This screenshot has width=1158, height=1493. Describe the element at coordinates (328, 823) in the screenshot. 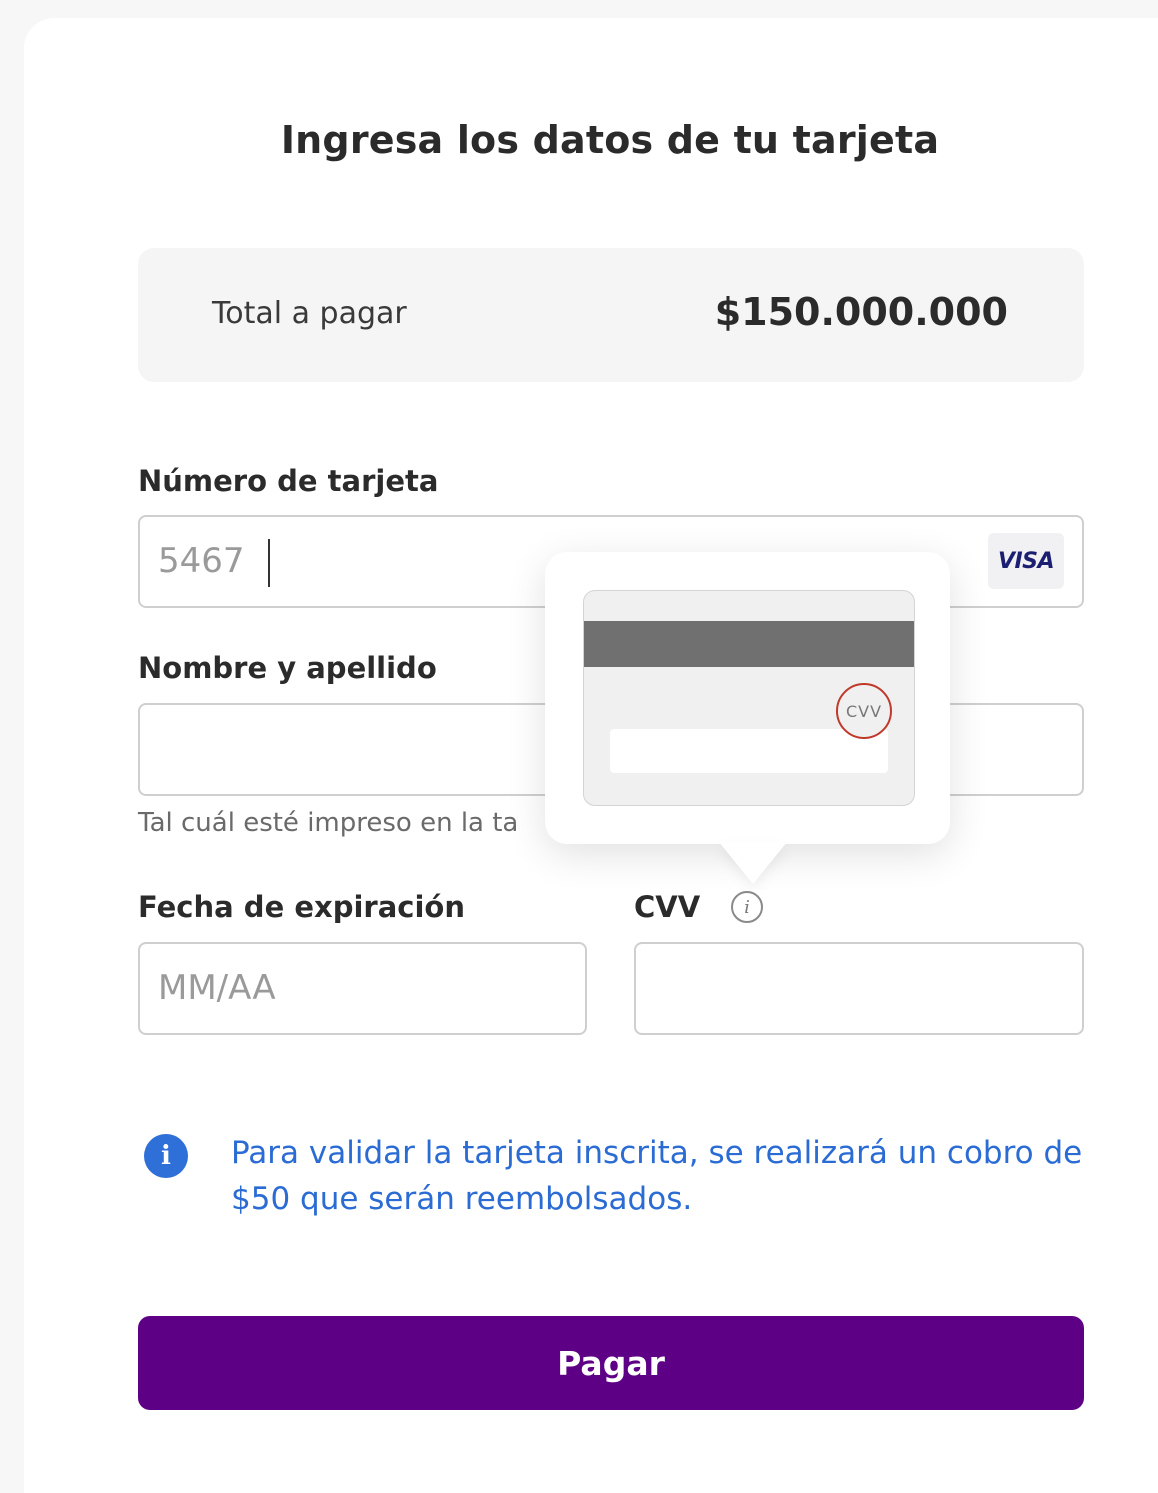

I see `name-helper-text: Tal cuál esté impreso en la ta` at that location.